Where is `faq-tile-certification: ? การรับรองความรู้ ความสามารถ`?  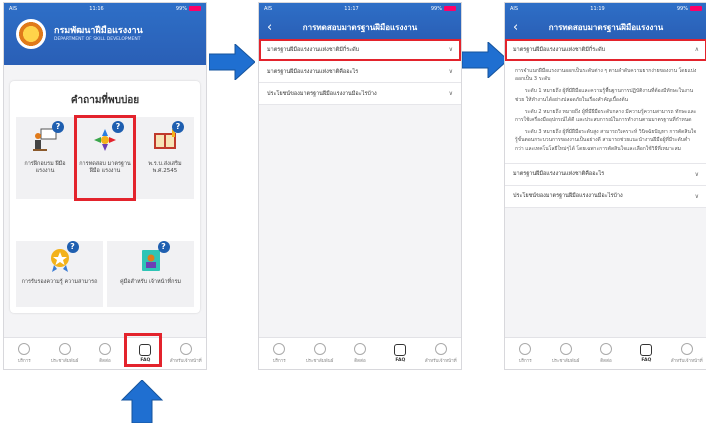 faq-tile-certification: ? การรับรองความรู้ ความสามารถ is located at coordinates (59, 274).